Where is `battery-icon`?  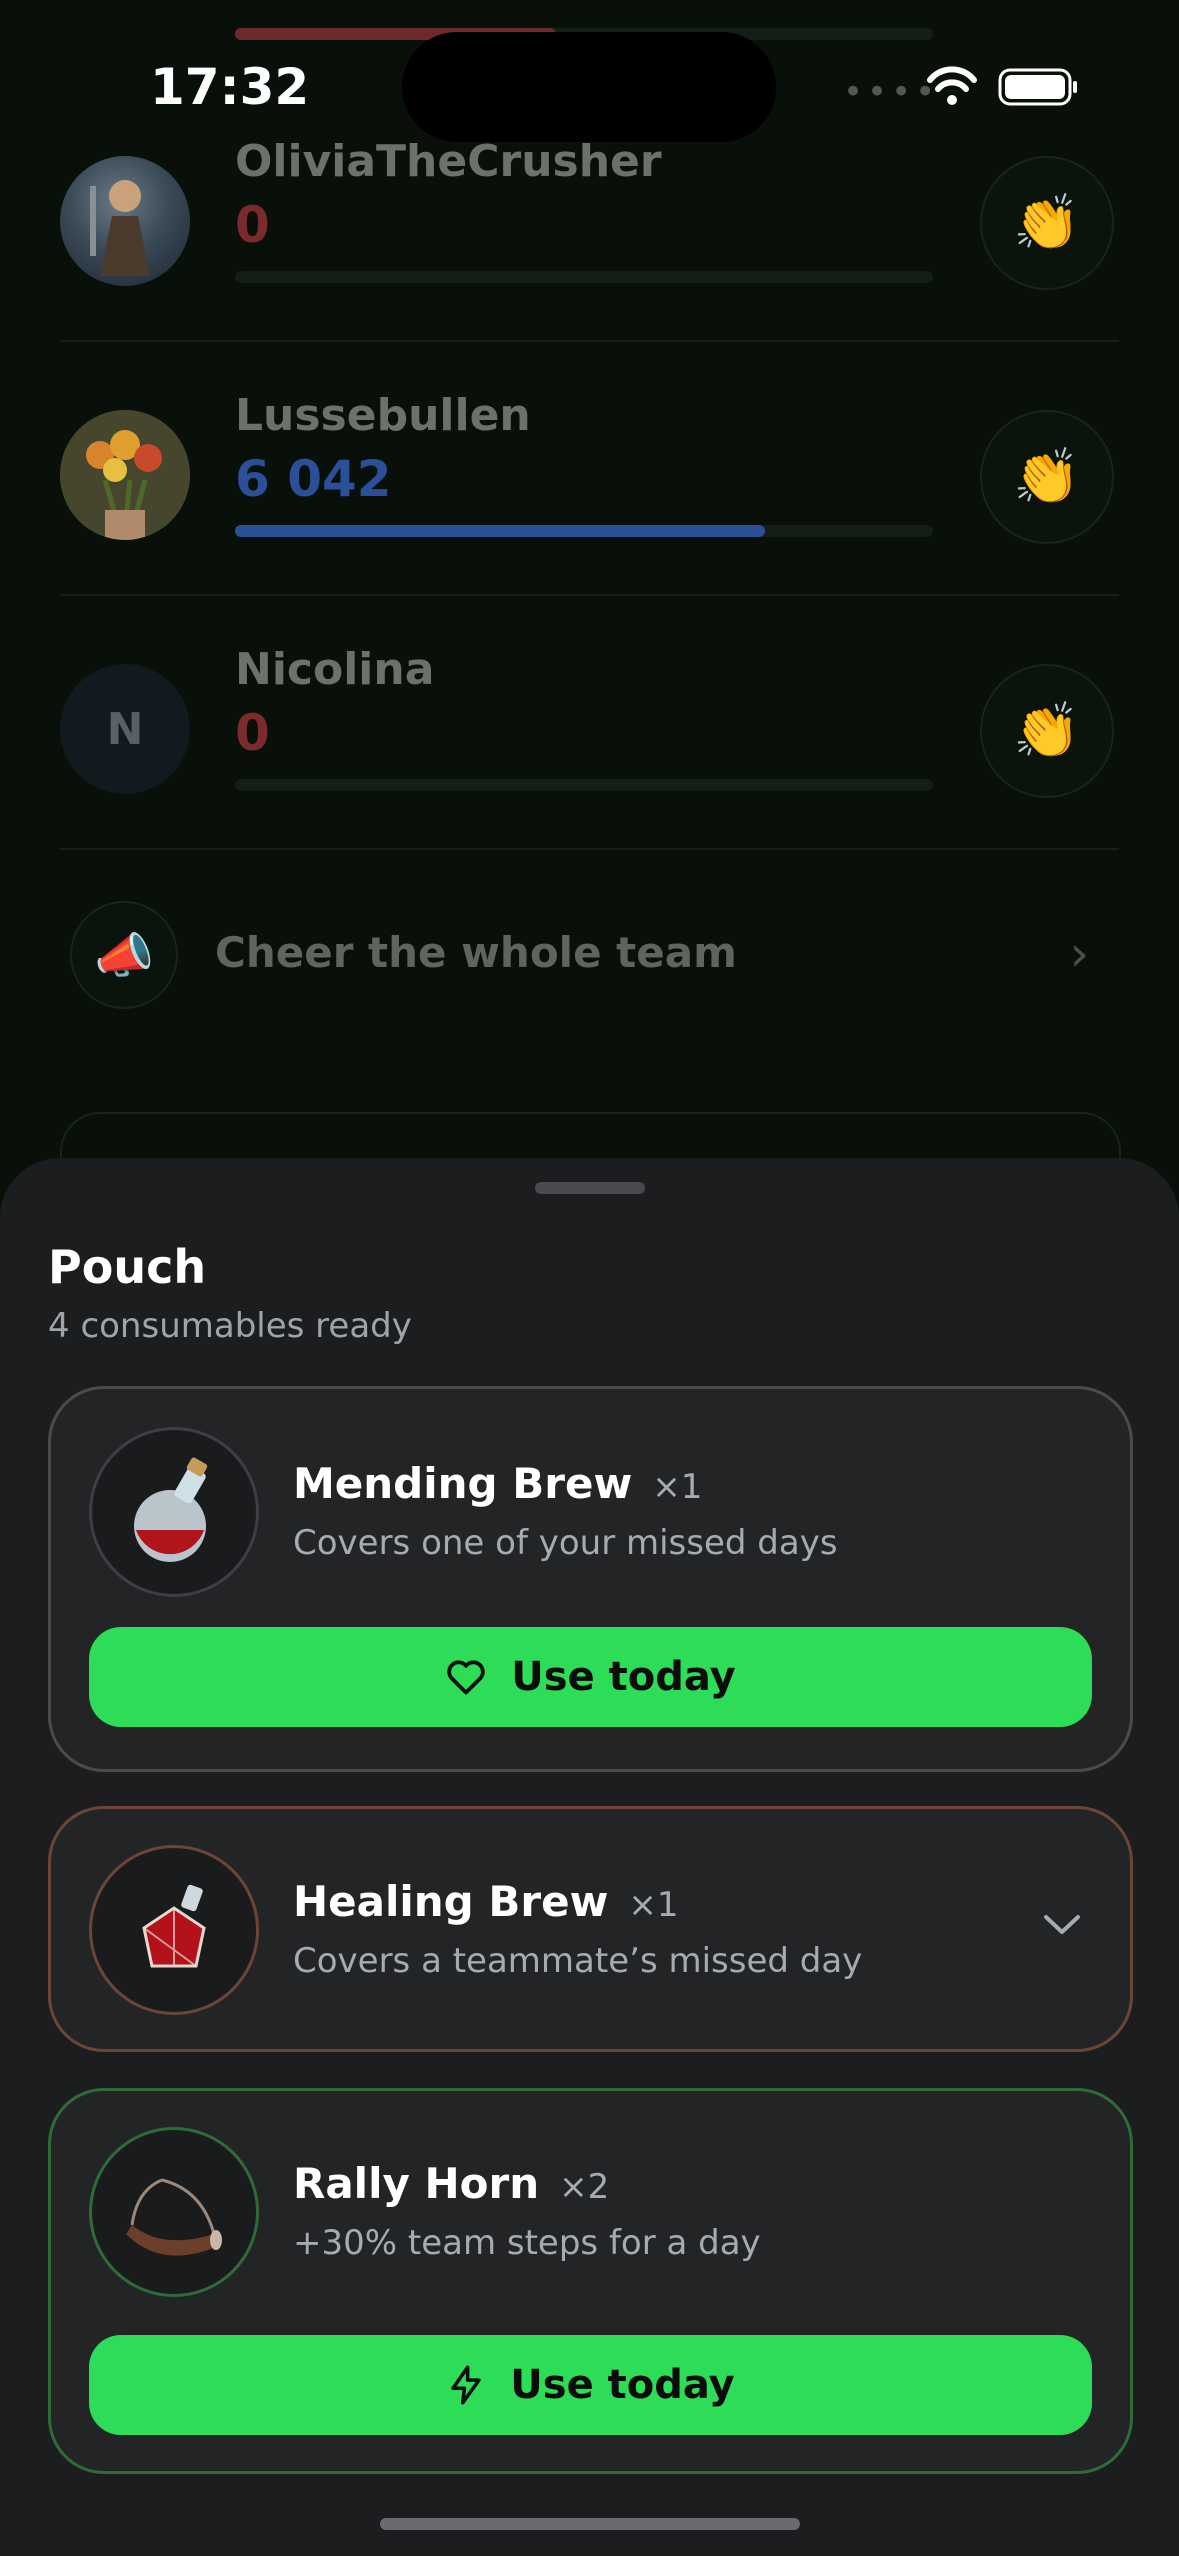
battery-icon is located at coordinates (1037, 87).